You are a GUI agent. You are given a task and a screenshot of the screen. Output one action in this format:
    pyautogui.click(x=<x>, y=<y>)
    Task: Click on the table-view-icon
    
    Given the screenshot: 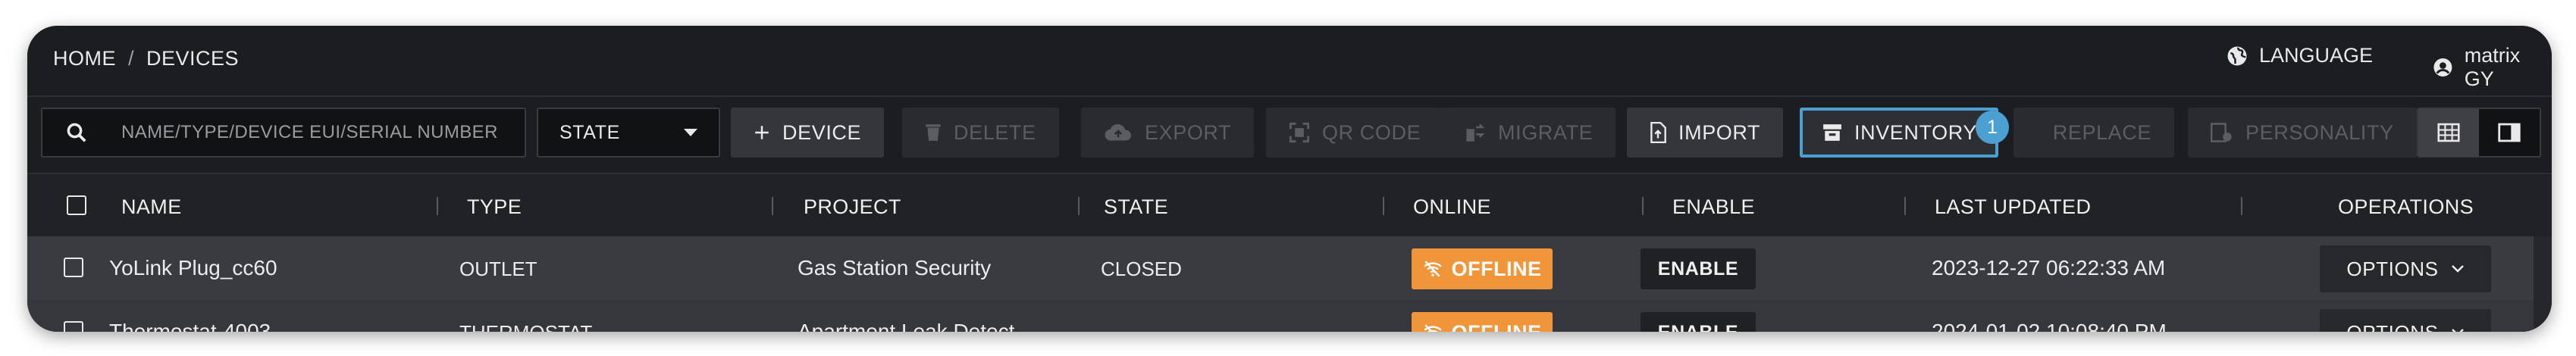 What is the action you would take?
    pyautogui.click(x=2449, y=132)
    